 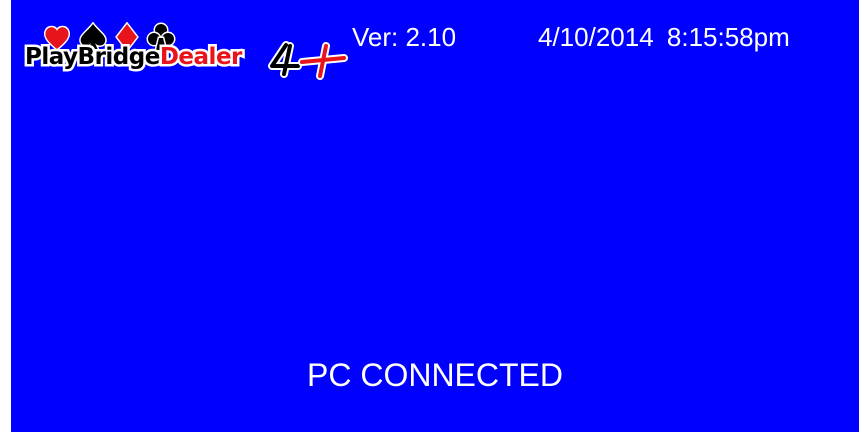 I want to click on logo-playbridge-text: PlayBridge, so click(x=93, y=57).